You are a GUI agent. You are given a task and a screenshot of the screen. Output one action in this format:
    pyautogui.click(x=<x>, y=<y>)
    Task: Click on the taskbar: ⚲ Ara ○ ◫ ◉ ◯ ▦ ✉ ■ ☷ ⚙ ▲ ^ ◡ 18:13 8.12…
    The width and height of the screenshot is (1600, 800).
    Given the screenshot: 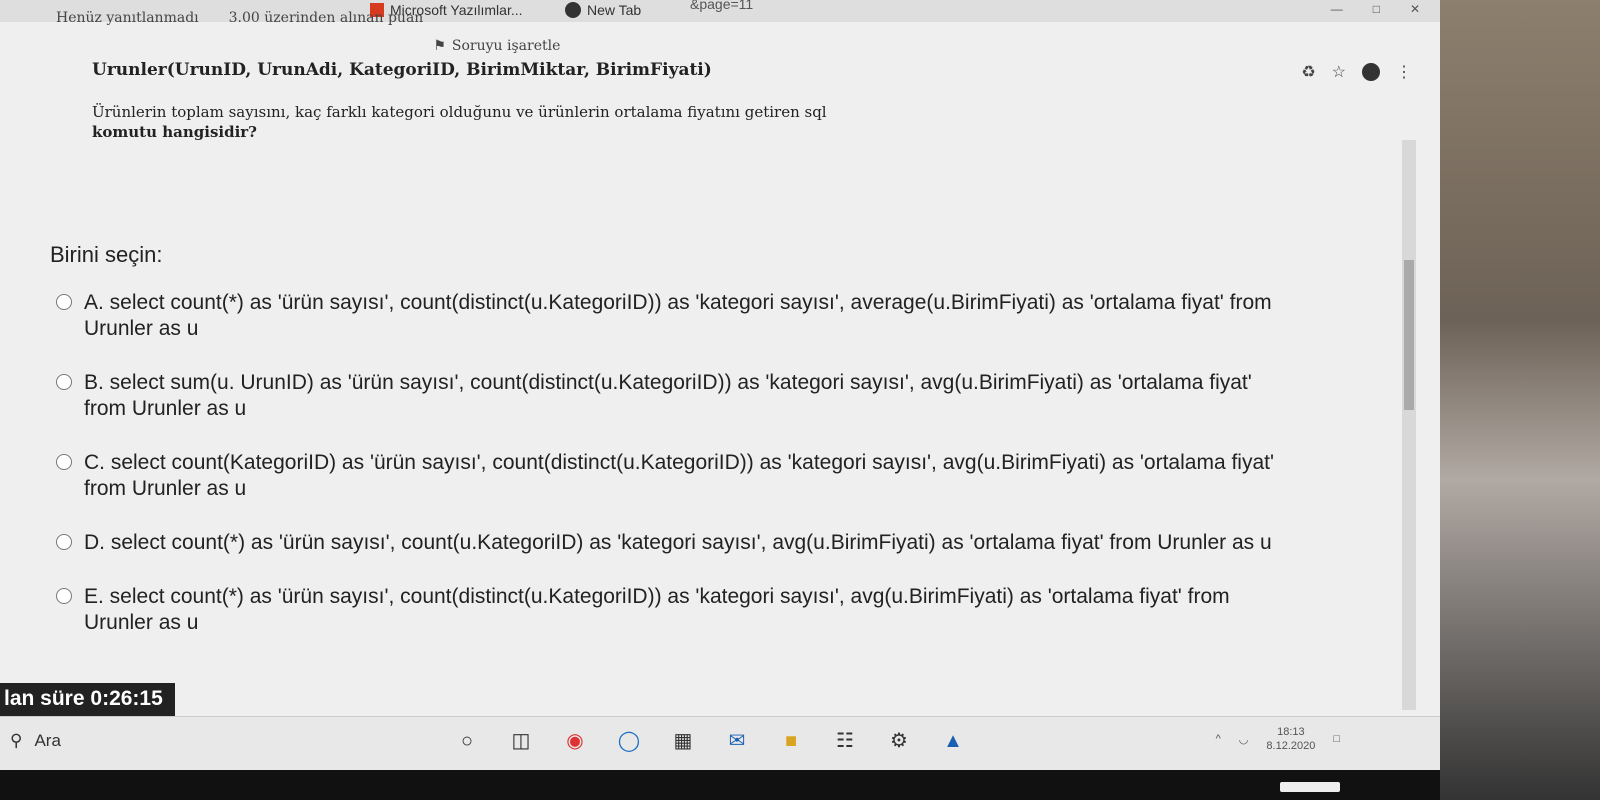 What is the action you would take?
    pyautogui.click(x=720, y=743)
    